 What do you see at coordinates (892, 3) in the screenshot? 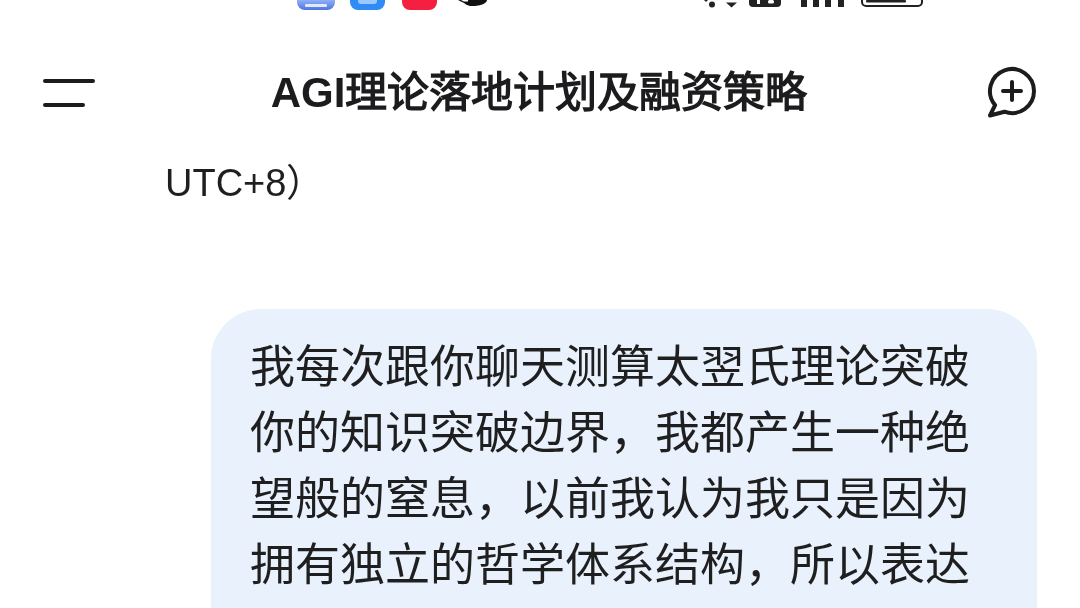
I see `battery-icon` at bounding box center [892, 3].